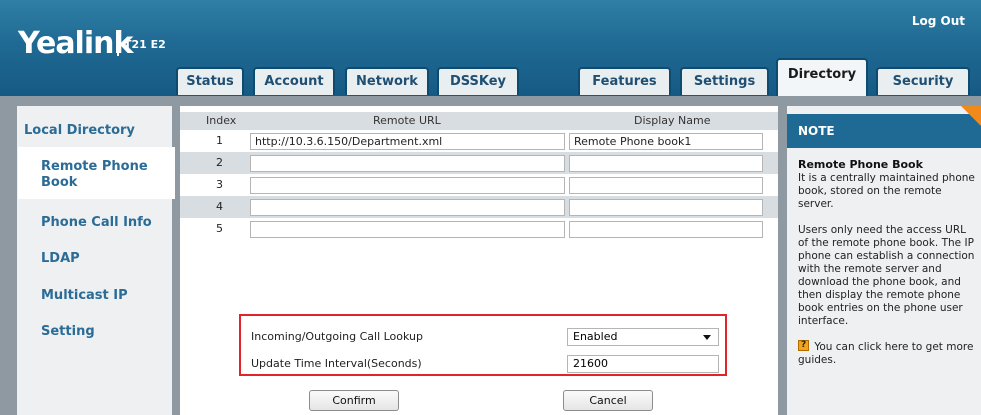  Describe the element at coordinates (219, 184) in the screenshot. I see `row-index: 3` at that location.